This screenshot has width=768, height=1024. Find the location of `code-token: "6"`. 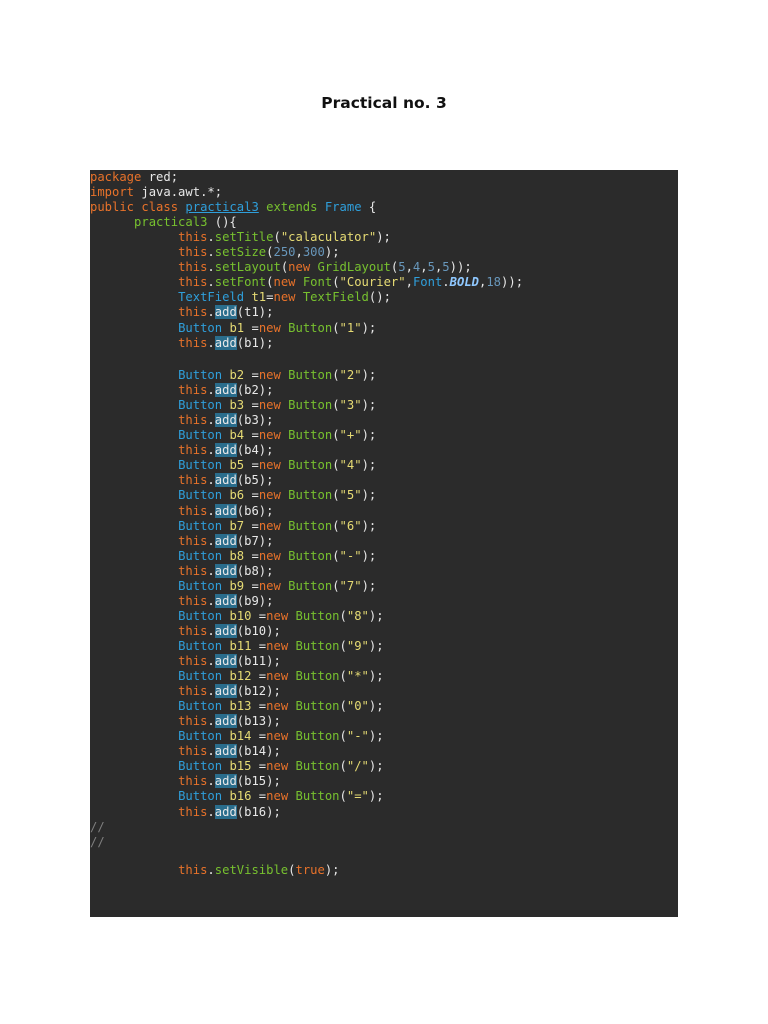

code-token: "6" is located at coordinates (350, 525).